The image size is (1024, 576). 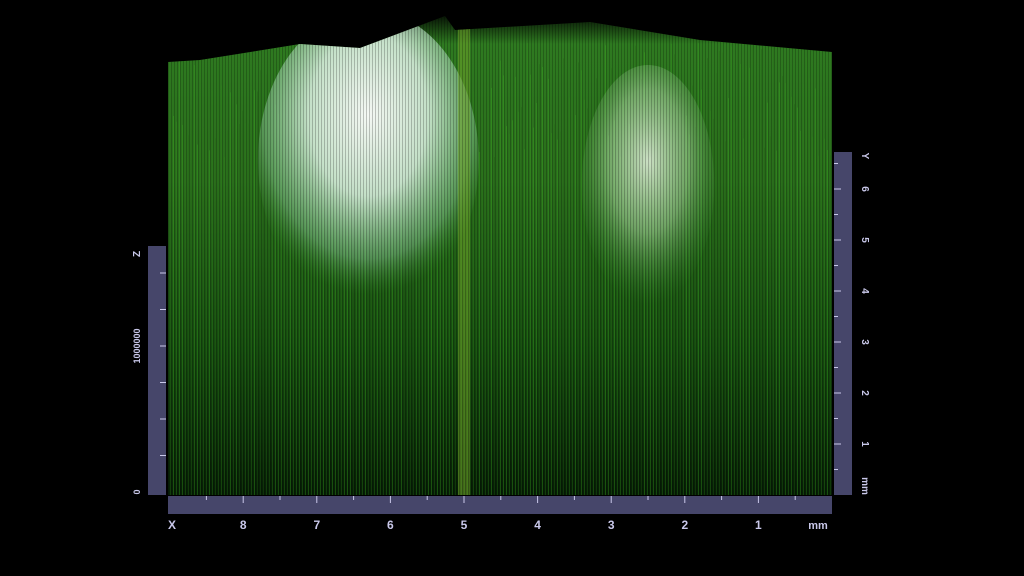 I want to click on z-tick-label: 1000000, so click(x=137, y=345).